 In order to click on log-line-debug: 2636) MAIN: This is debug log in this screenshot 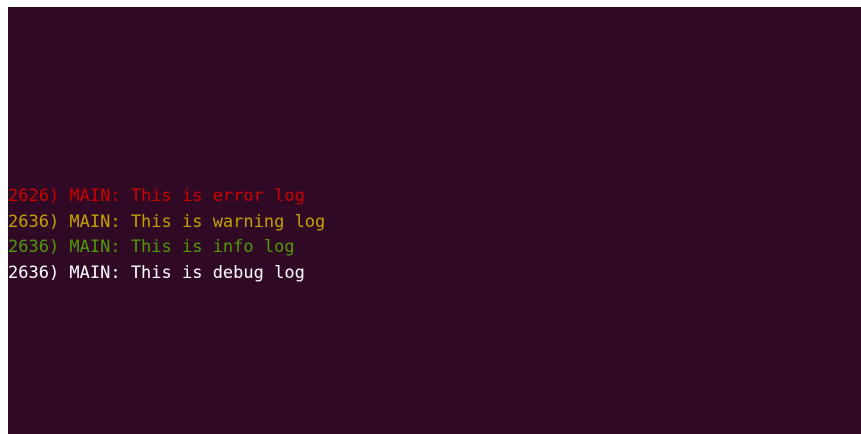, I will do `click(156, 272)`.